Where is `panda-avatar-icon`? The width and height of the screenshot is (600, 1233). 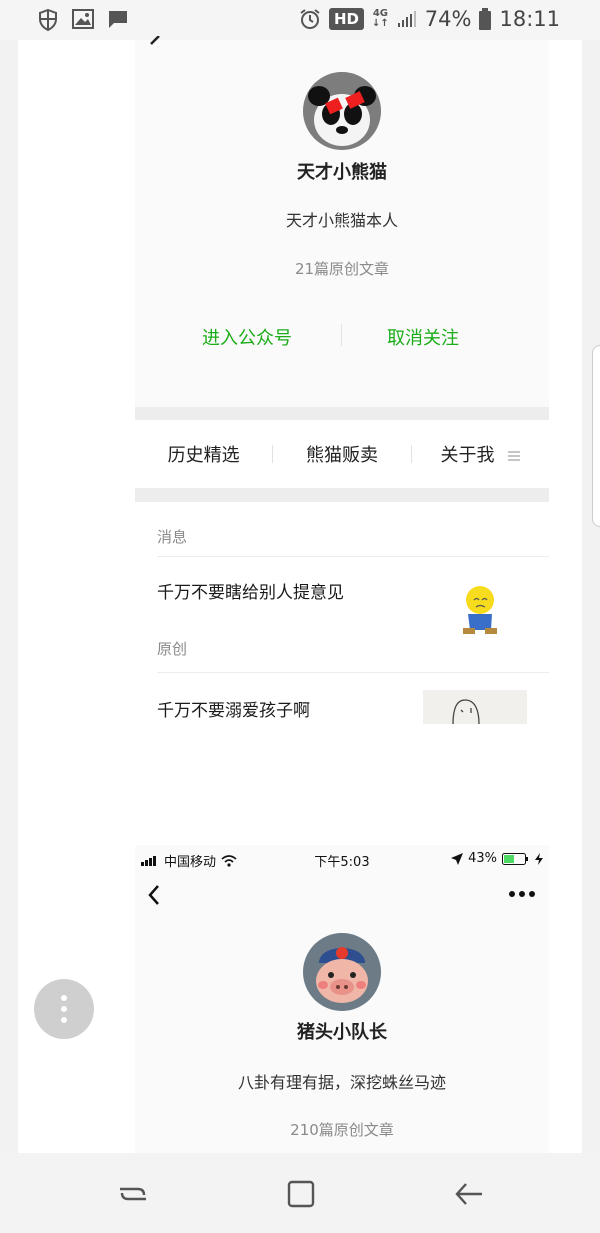
panda-avatar-icon is located at coordinates (342, 111).